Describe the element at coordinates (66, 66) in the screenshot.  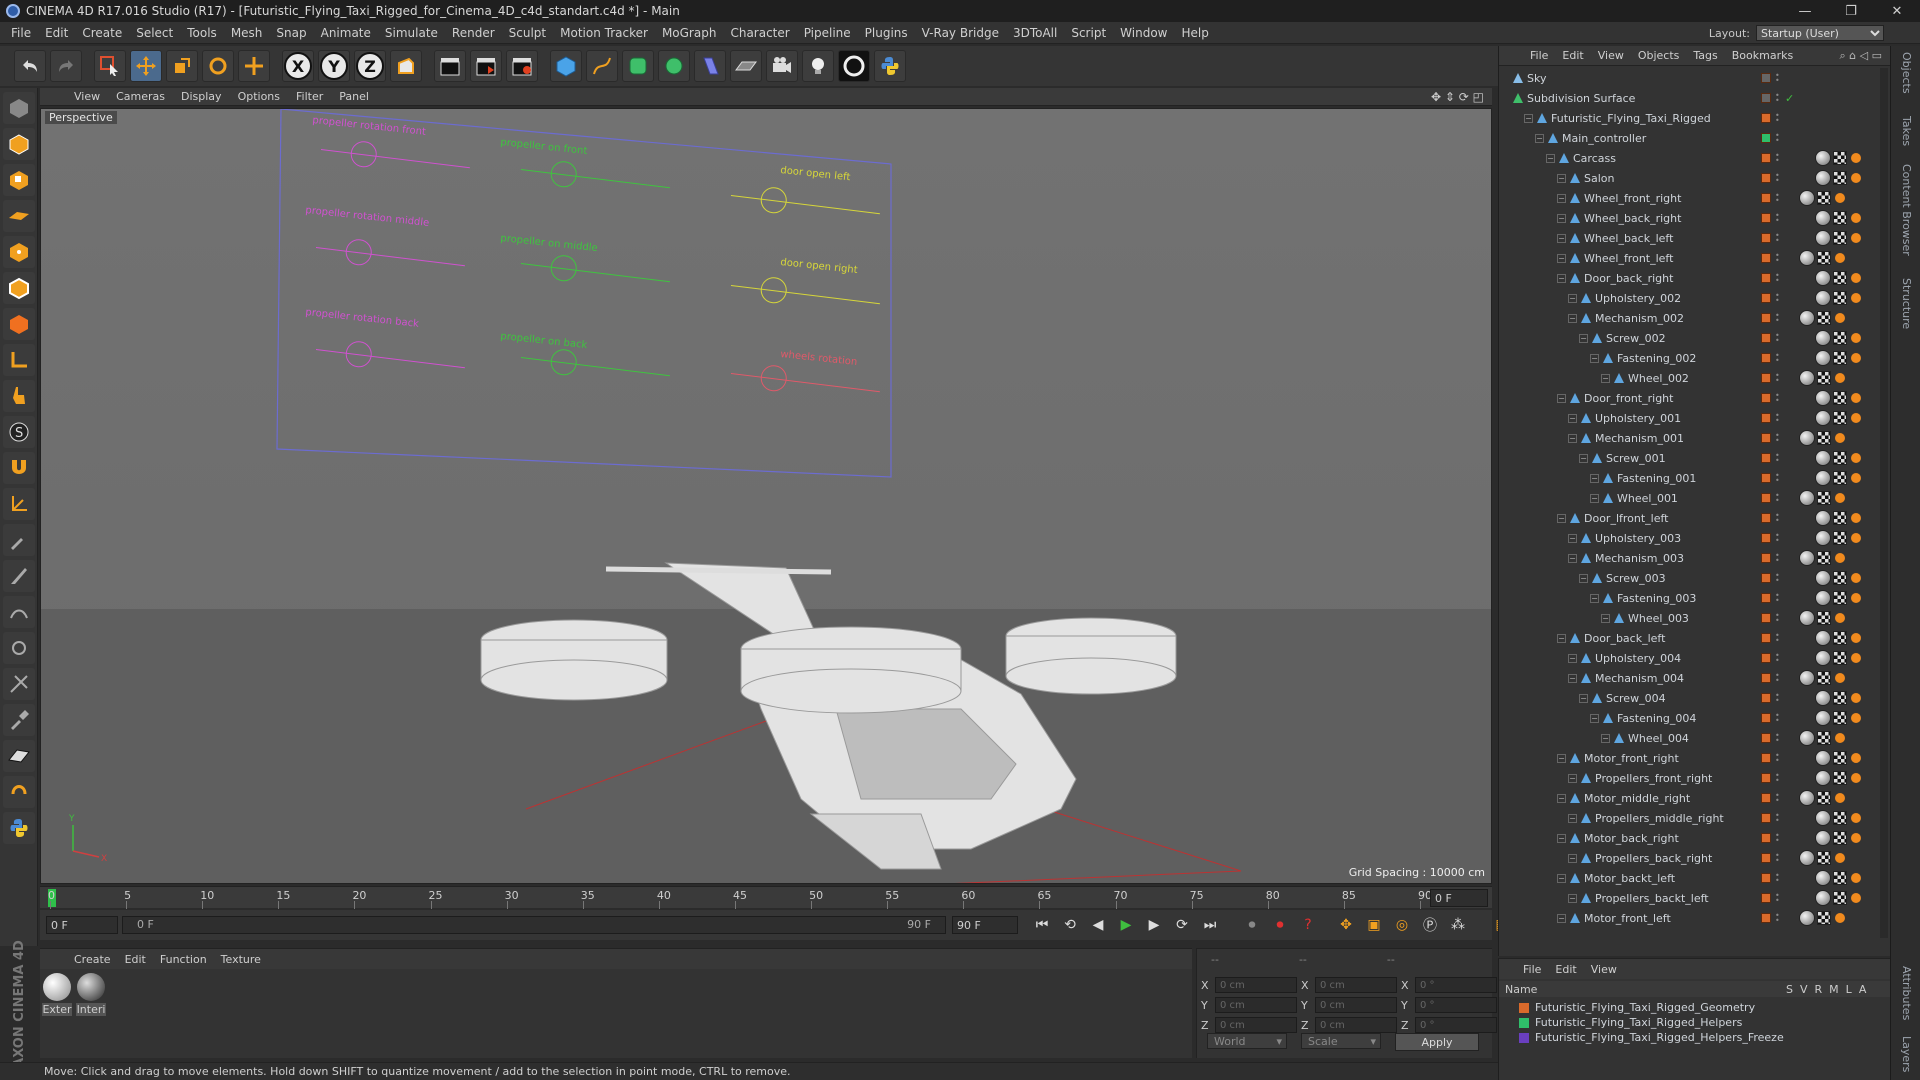
I see `redo-button` at that location.